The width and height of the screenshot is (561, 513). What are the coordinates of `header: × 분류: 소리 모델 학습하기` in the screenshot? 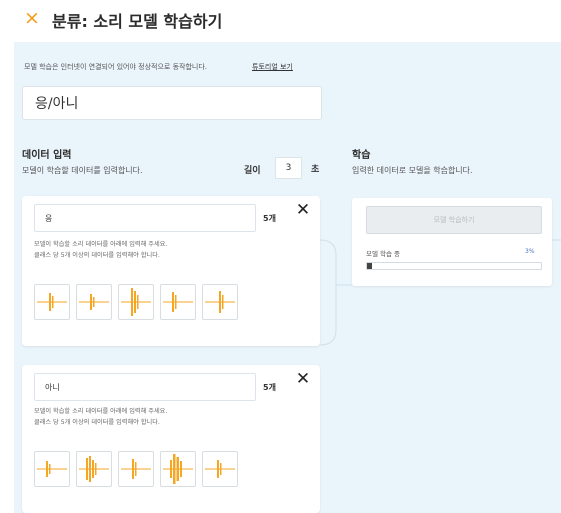 It's located at (280, 19).